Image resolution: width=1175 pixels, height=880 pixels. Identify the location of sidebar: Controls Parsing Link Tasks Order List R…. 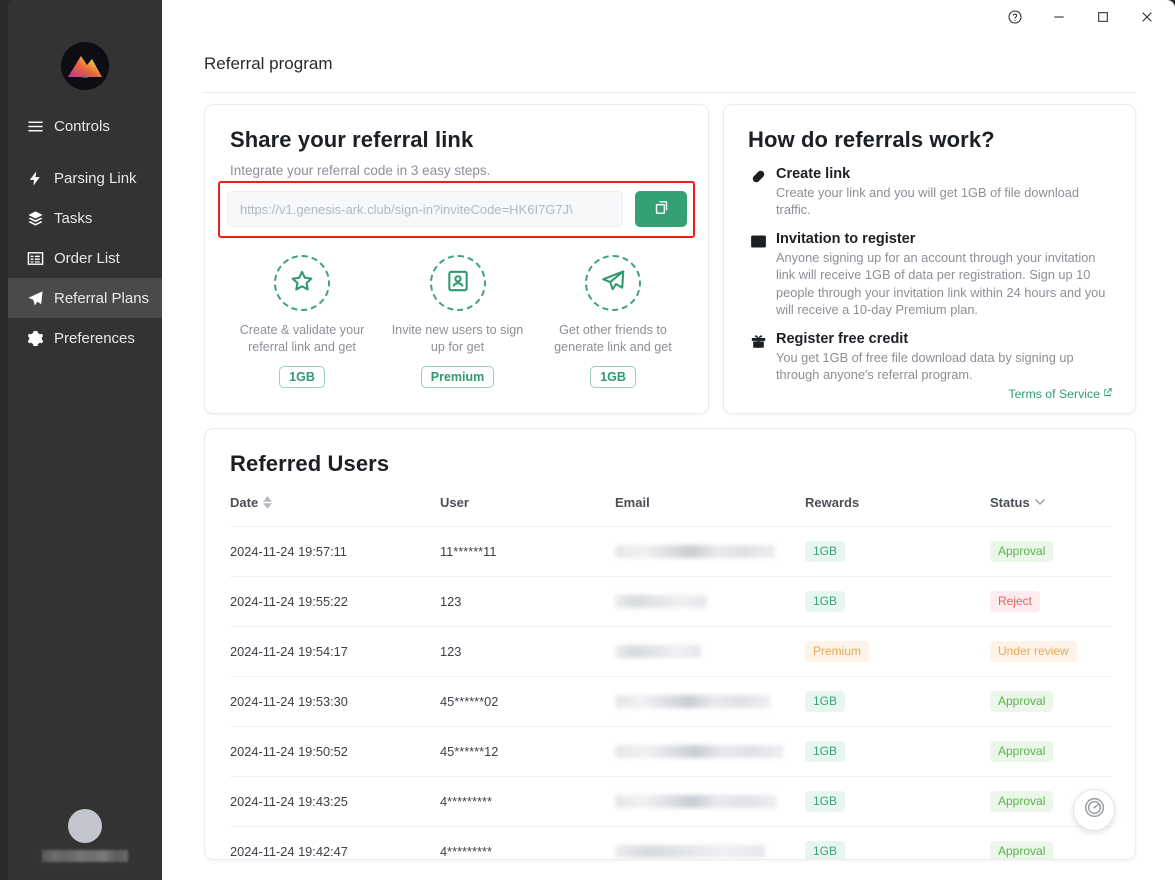
(85, 440).